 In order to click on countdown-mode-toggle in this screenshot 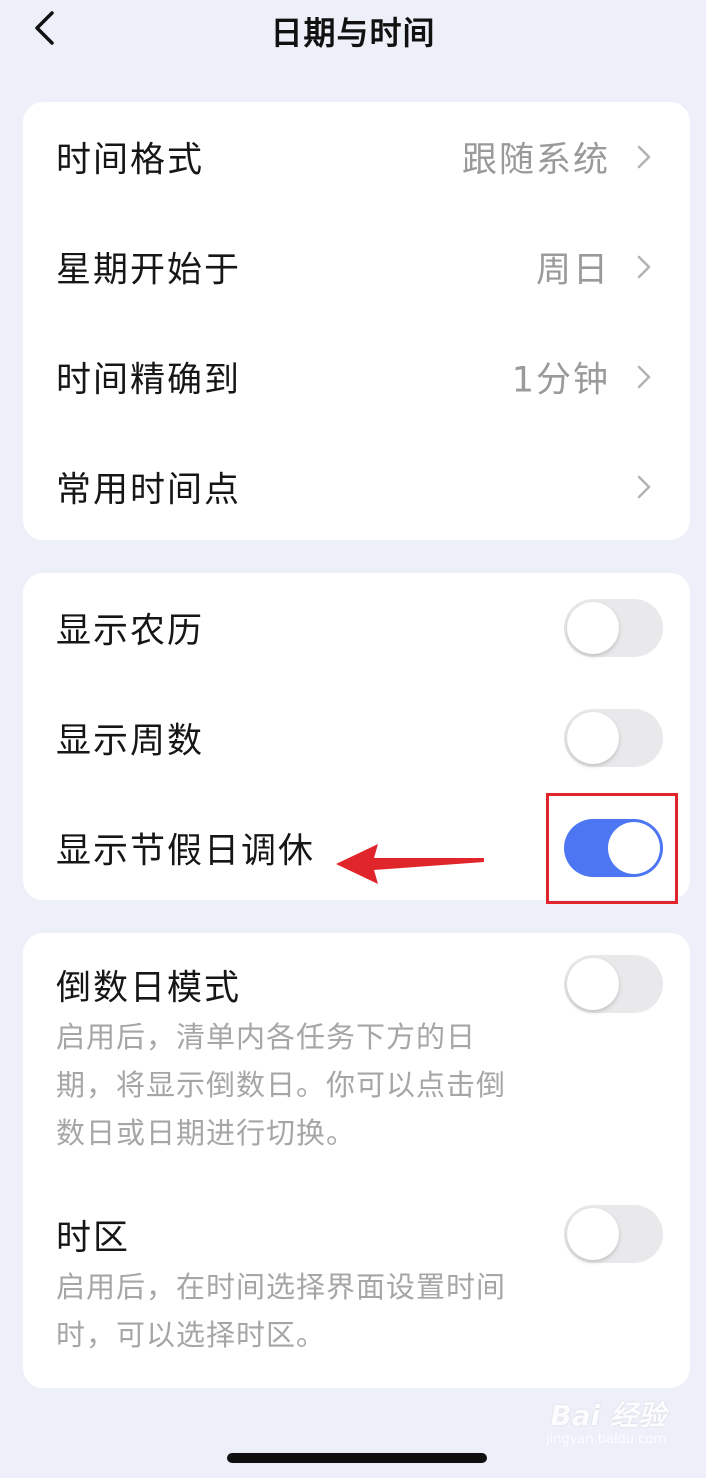, I will do `click(613, 984)`.